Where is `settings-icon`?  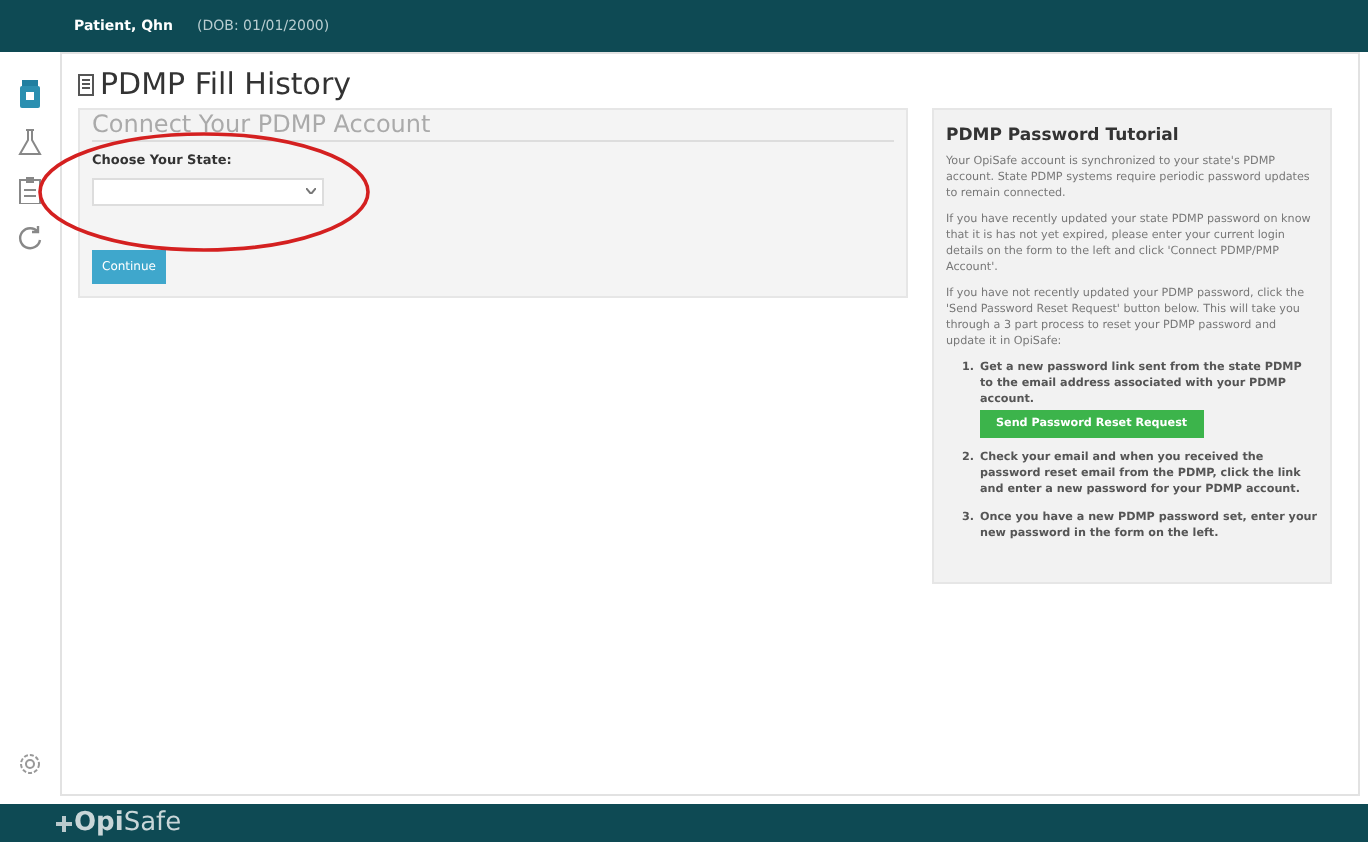
settings-icon is located at coordinates (30, 764).